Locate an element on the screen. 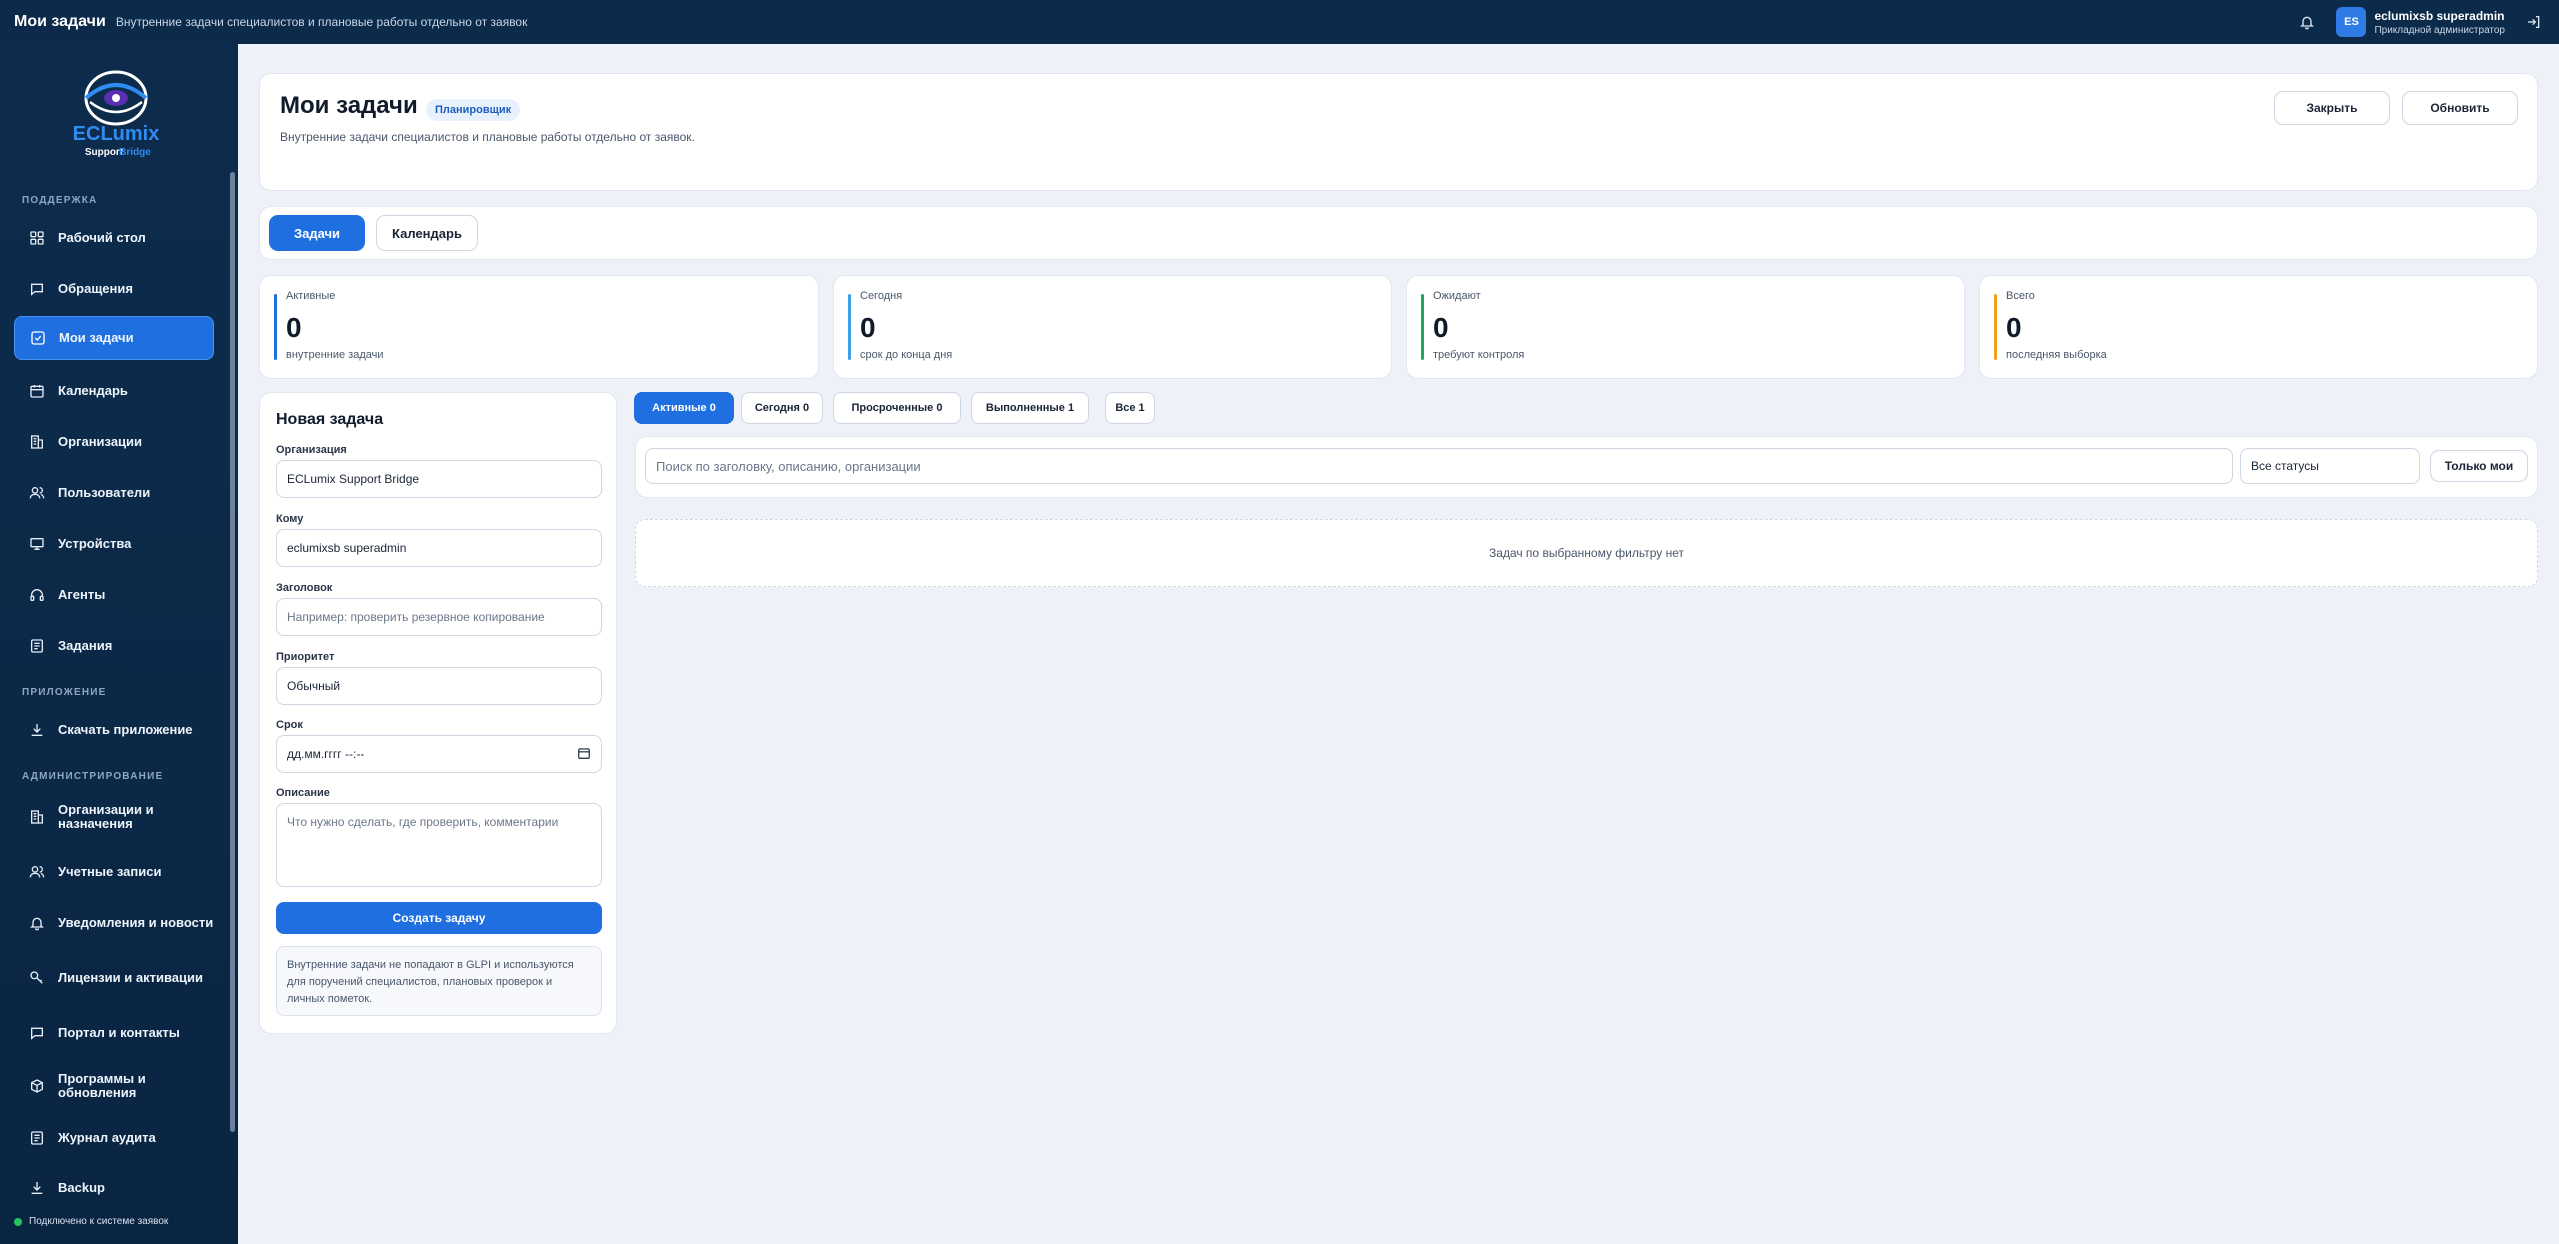 The width and height of the screenshot is (2559, 1244). stat-card-waiting: Ожидают 0 требуют контроля is located at coordinates (1685, 327).